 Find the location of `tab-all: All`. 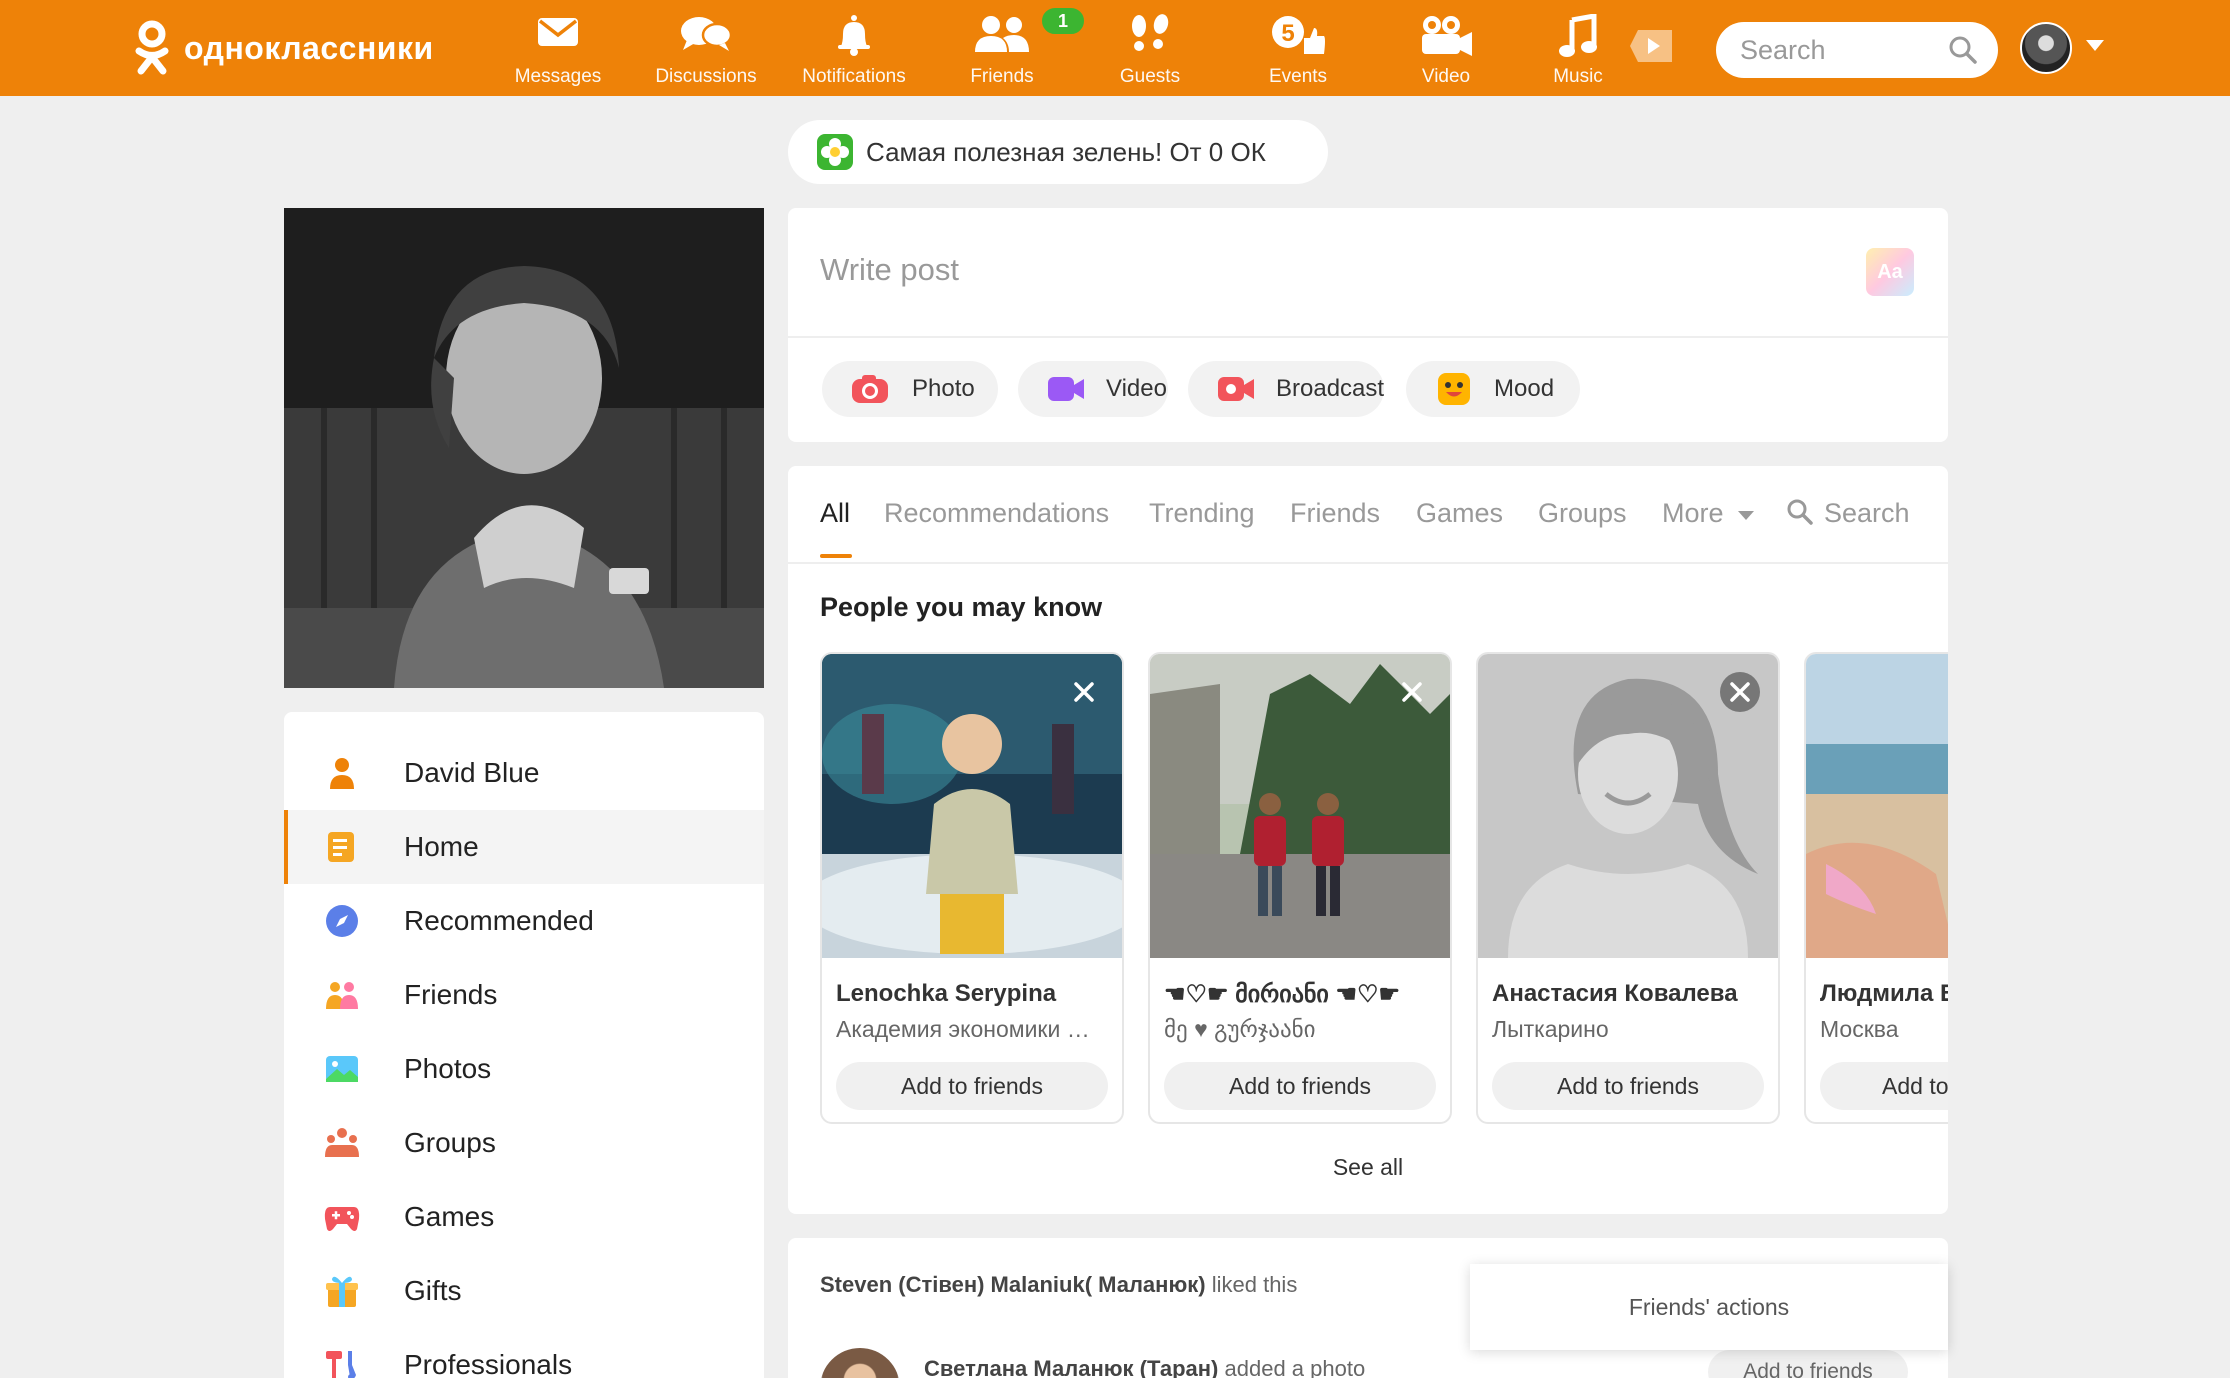

tab-all: All is located at coordinates (835, 513).